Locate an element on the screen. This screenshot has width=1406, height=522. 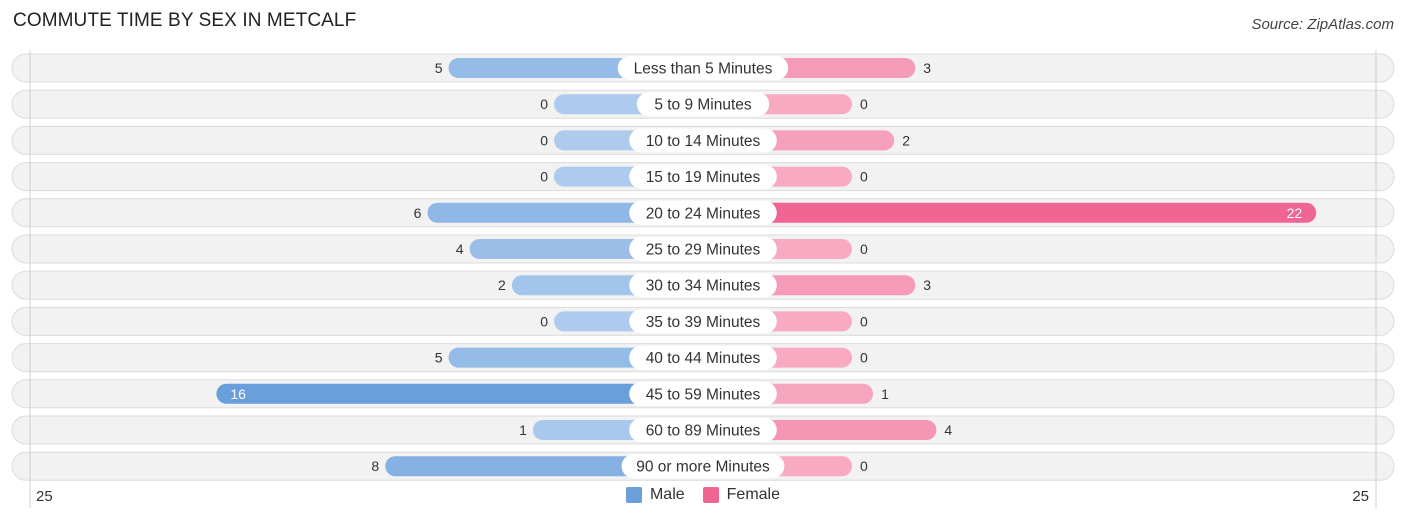
legend: Male Female is located at coordinates (703, 495).